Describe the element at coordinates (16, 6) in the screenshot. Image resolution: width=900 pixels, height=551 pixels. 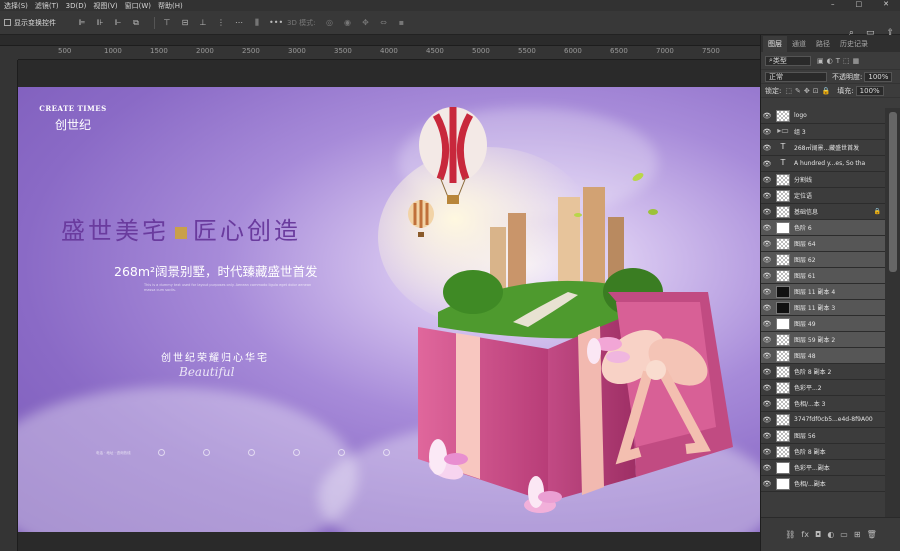
I see `menu-select: 选择(S)` at that location.